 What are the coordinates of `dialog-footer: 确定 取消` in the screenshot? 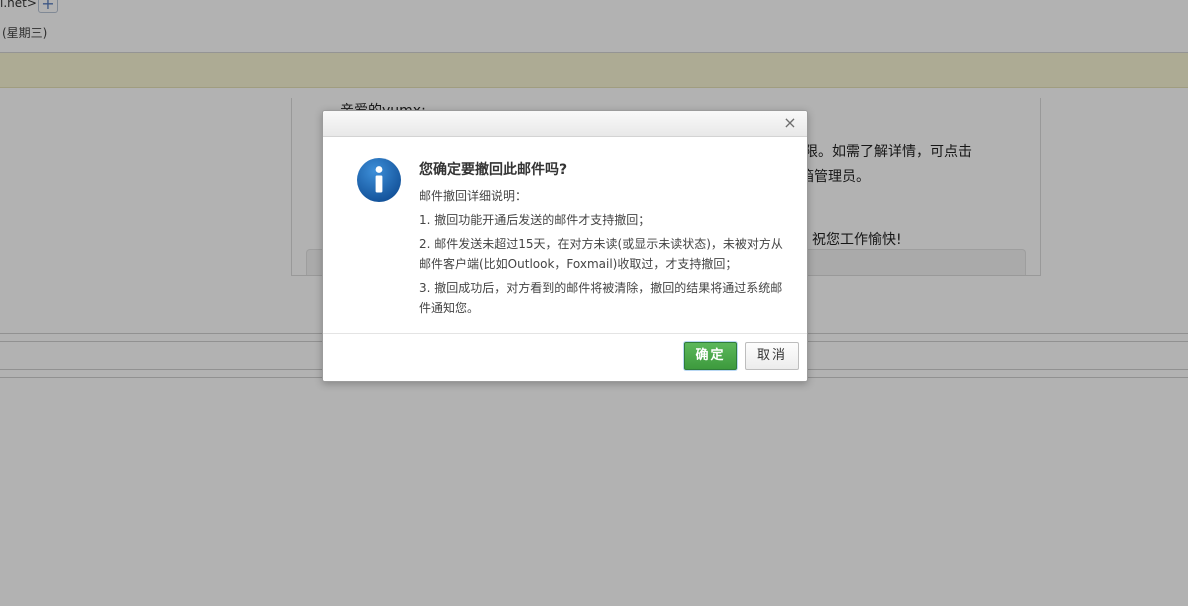 It's located at (565, 357).